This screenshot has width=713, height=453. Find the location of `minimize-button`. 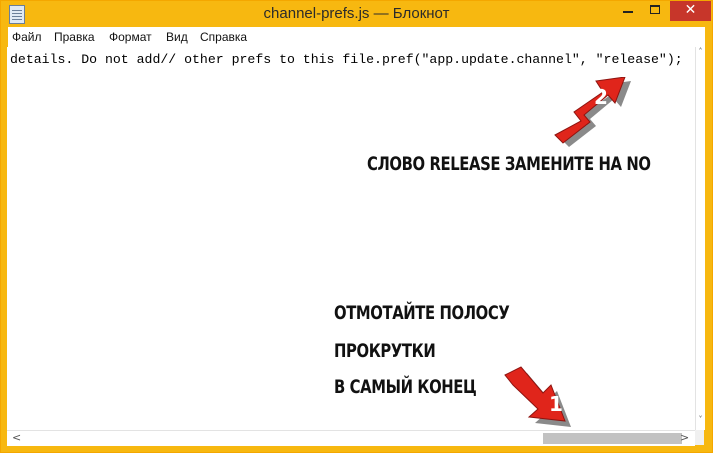

minimize-button is located at coordinates (628, 11).